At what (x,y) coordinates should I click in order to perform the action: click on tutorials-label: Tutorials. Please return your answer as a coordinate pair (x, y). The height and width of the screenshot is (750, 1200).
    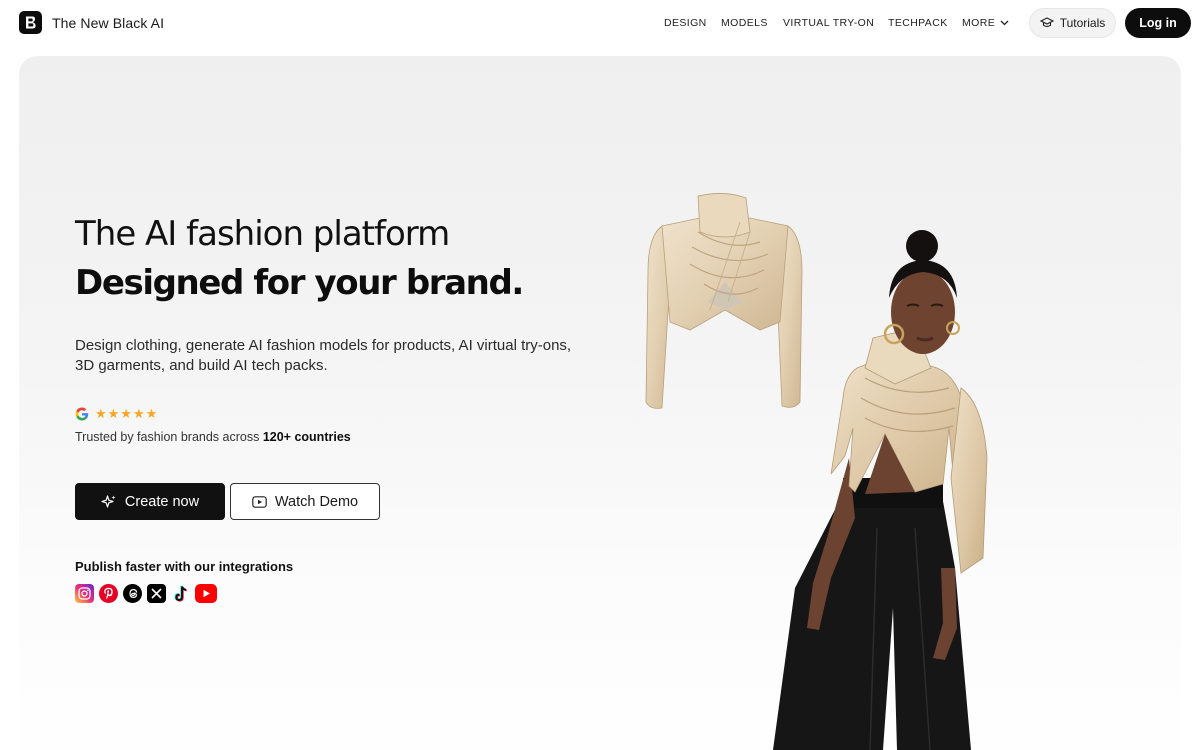
    Looking at the image, I should click on (1082, 23).